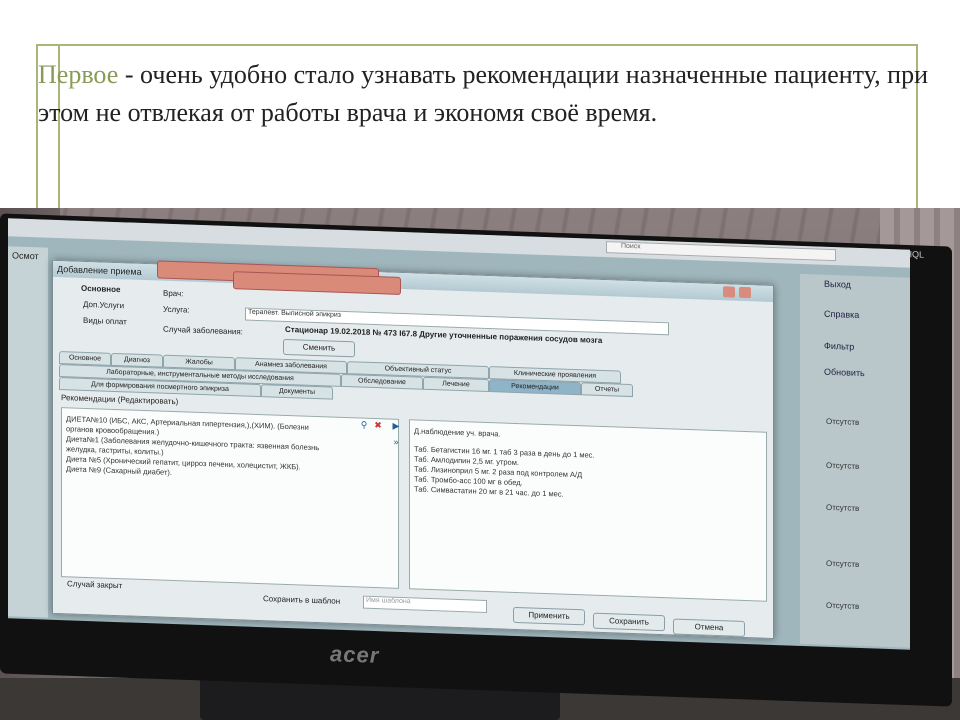  I want to click on service-label: Услуга:, so click(176, 309).